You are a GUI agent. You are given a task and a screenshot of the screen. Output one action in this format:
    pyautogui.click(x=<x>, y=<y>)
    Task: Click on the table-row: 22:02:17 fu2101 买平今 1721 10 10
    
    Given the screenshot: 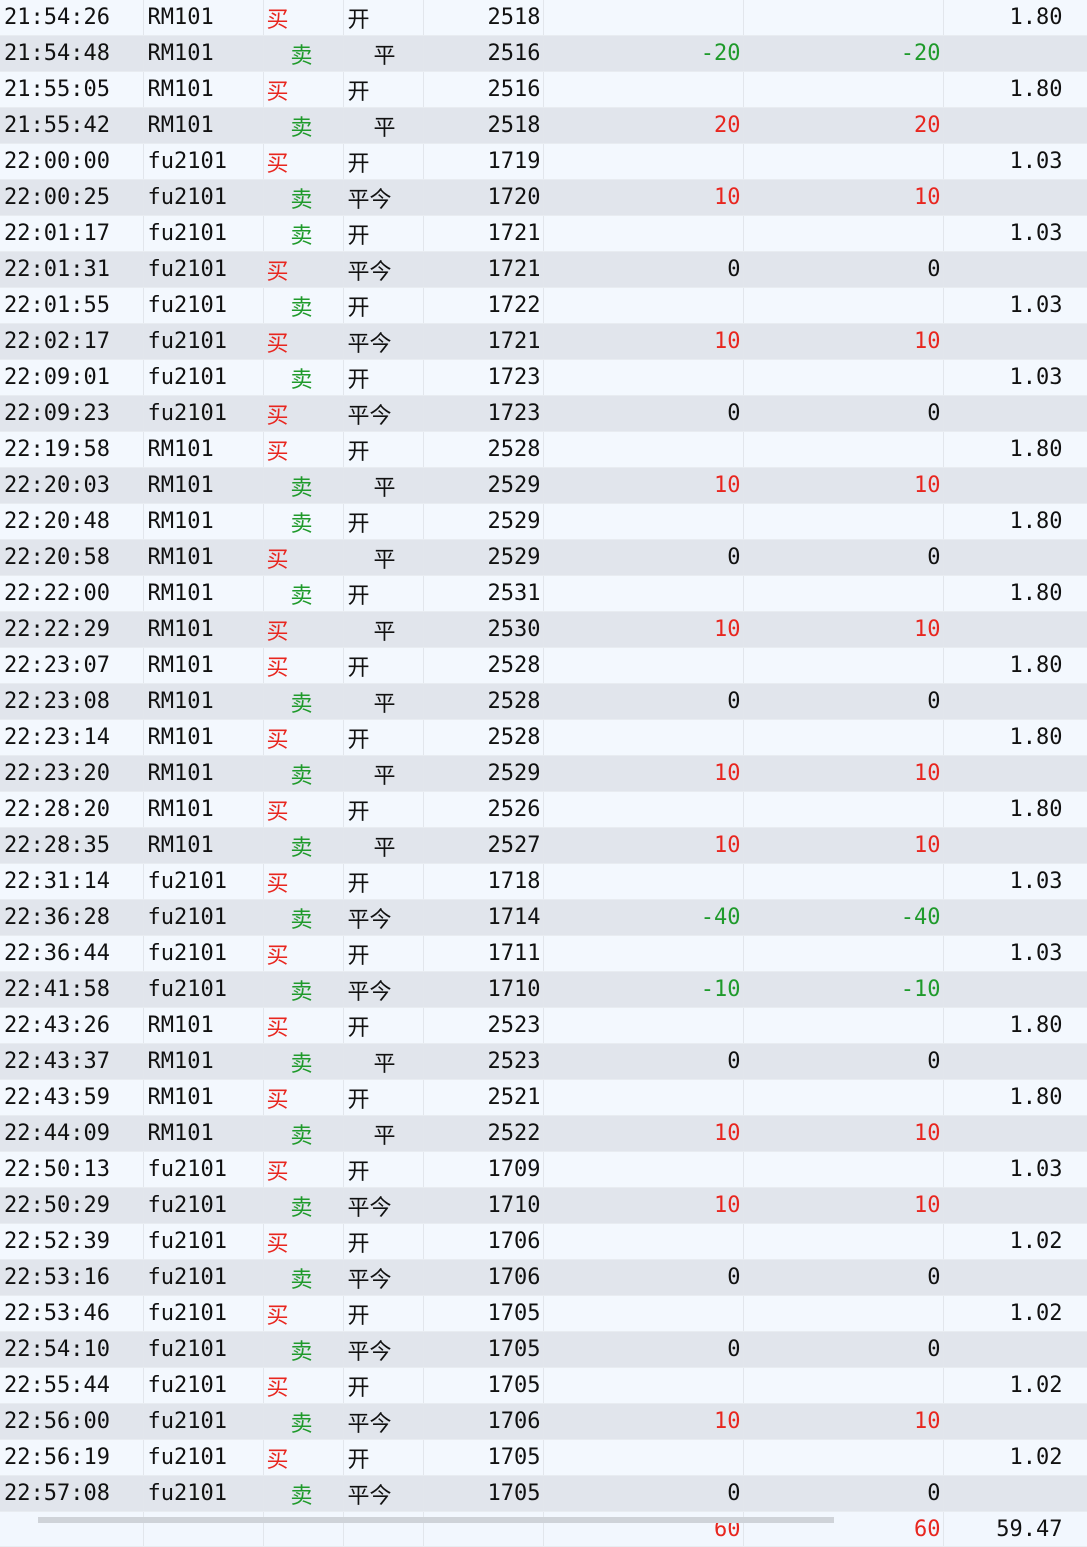 What is the action you would take?
    pyautogui.click(x=543, y=341)
    